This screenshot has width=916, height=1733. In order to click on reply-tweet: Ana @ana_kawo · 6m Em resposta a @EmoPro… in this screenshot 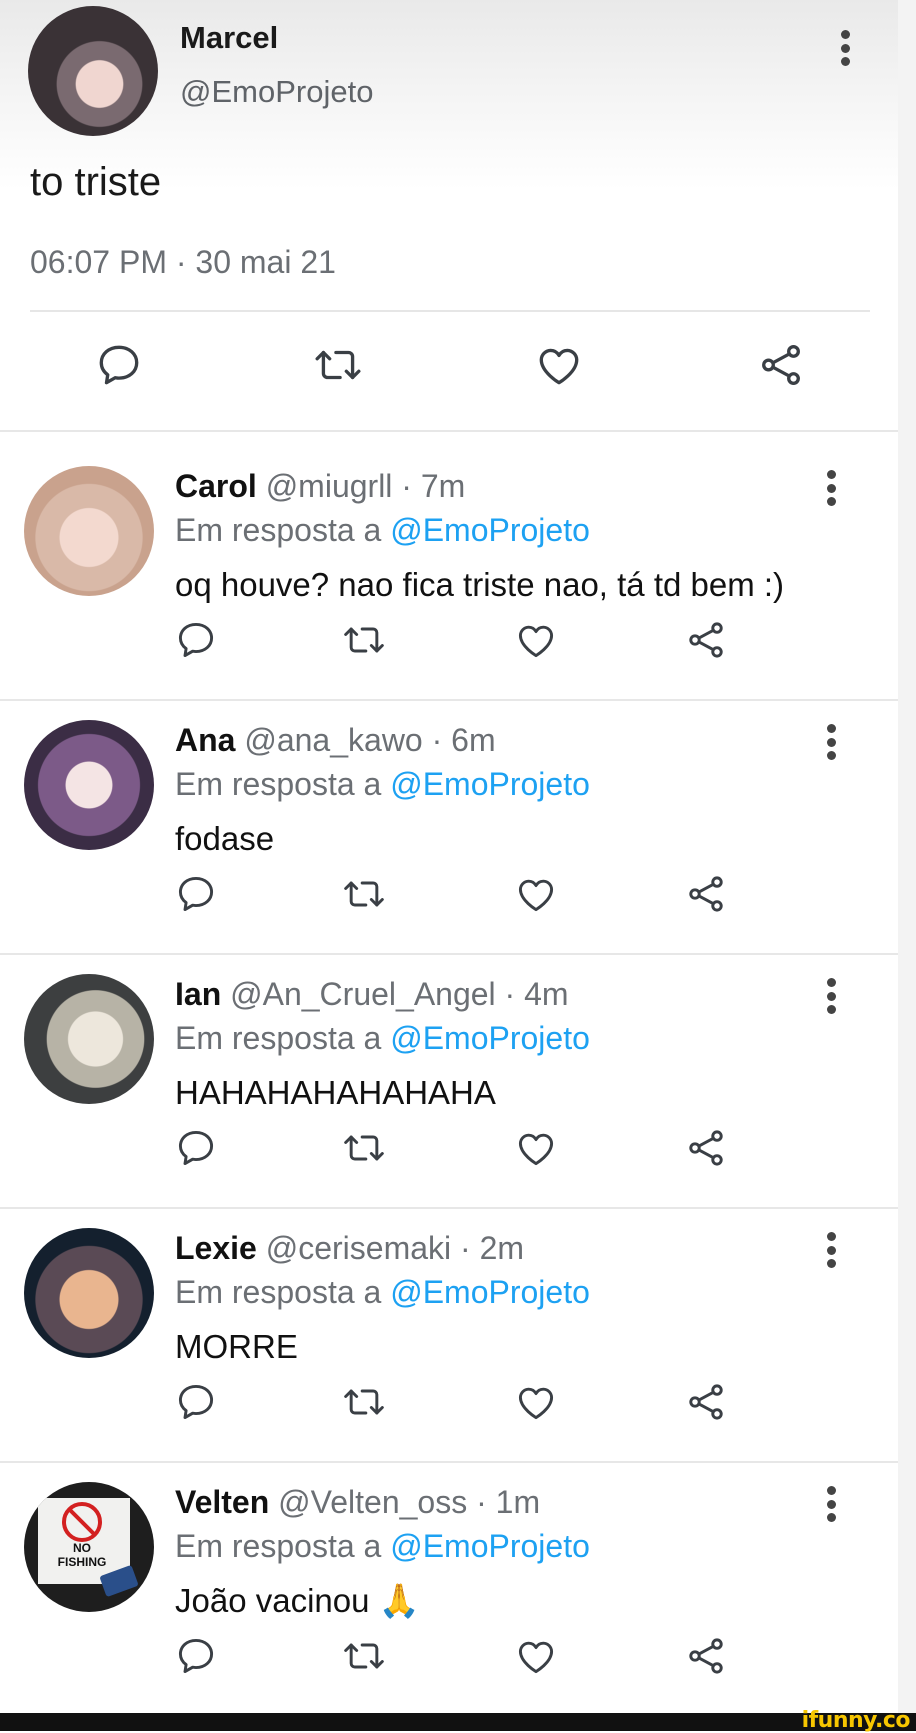, I will do `click(449, 813)`.